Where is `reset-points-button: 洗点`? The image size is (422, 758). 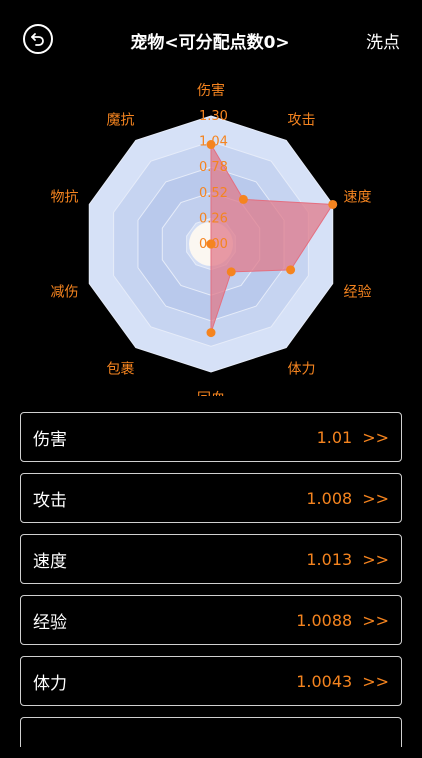
reset-points-button: 洗点 is located at coordinates (383, 40).